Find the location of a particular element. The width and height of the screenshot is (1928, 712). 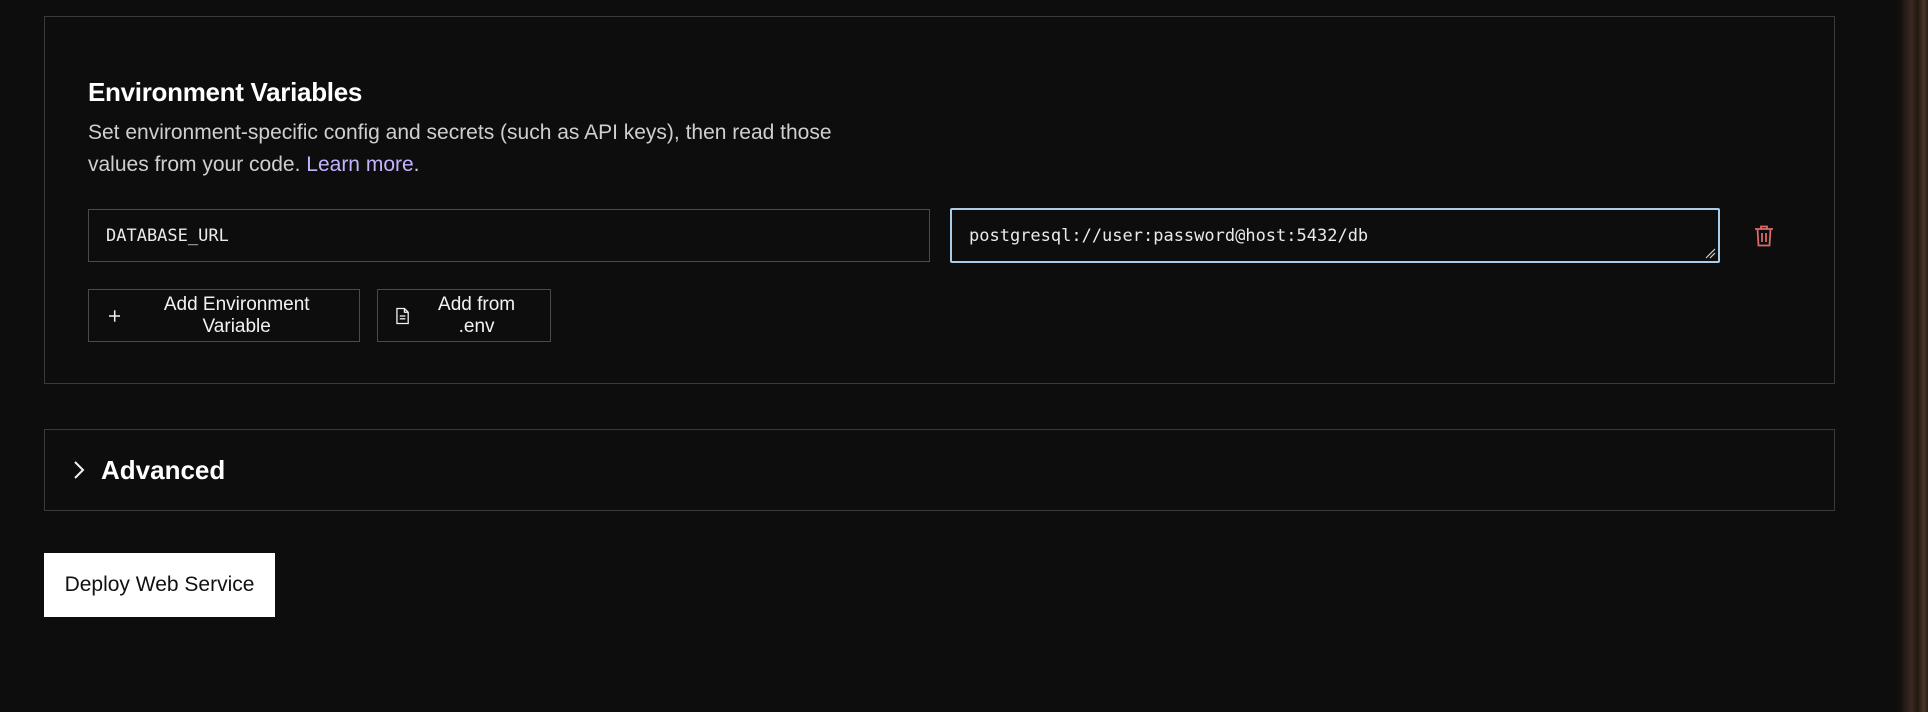

environment-variables-title: Environment Variables is located at coordinates (225, 92).